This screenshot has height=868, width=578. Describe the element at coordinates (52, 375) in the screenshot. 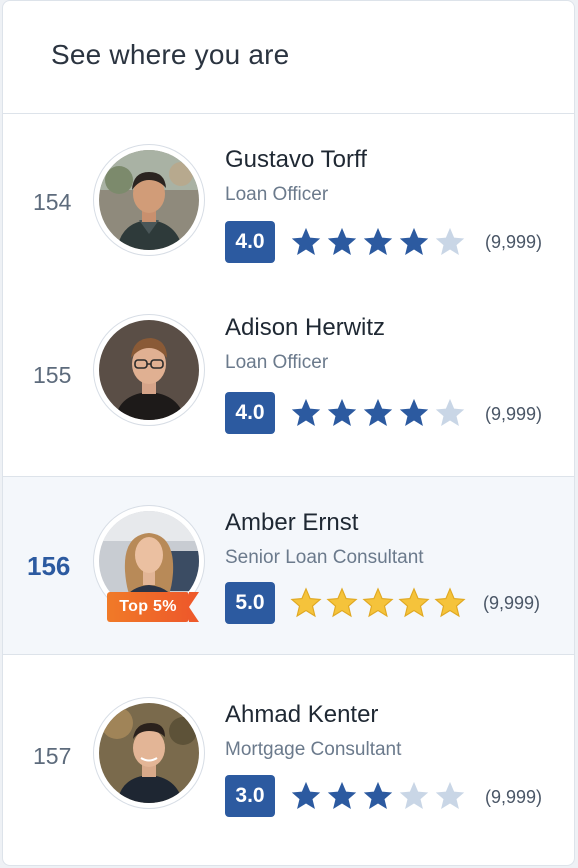

I see `rank-number: 155` at that location.